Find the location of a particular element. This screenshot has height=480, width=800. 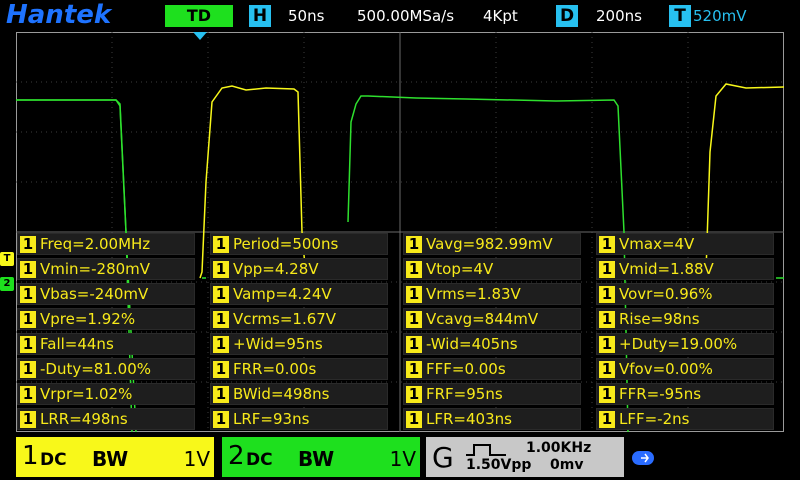

square-wave-icon is located at coordinates (486, 450).